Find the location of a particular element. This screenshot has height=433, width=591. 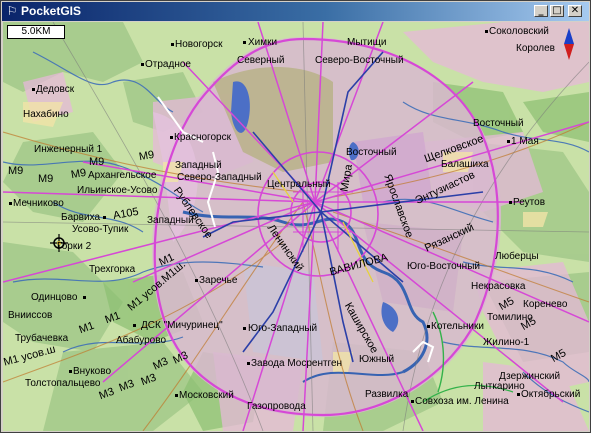

place-label-tolstopaltsevo: Толстопальцево is located at coordinates (63, 383).